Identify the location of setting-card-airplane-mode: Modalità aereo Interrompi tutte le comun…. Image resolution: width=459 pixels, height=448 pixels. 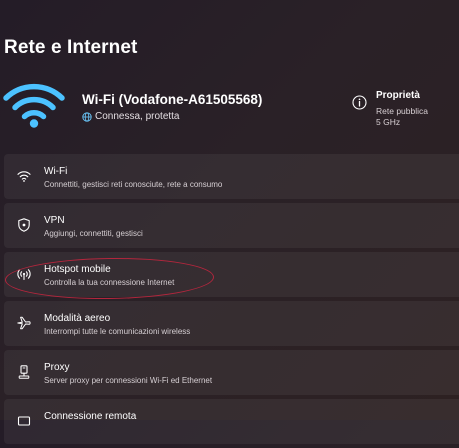
(231, 323).